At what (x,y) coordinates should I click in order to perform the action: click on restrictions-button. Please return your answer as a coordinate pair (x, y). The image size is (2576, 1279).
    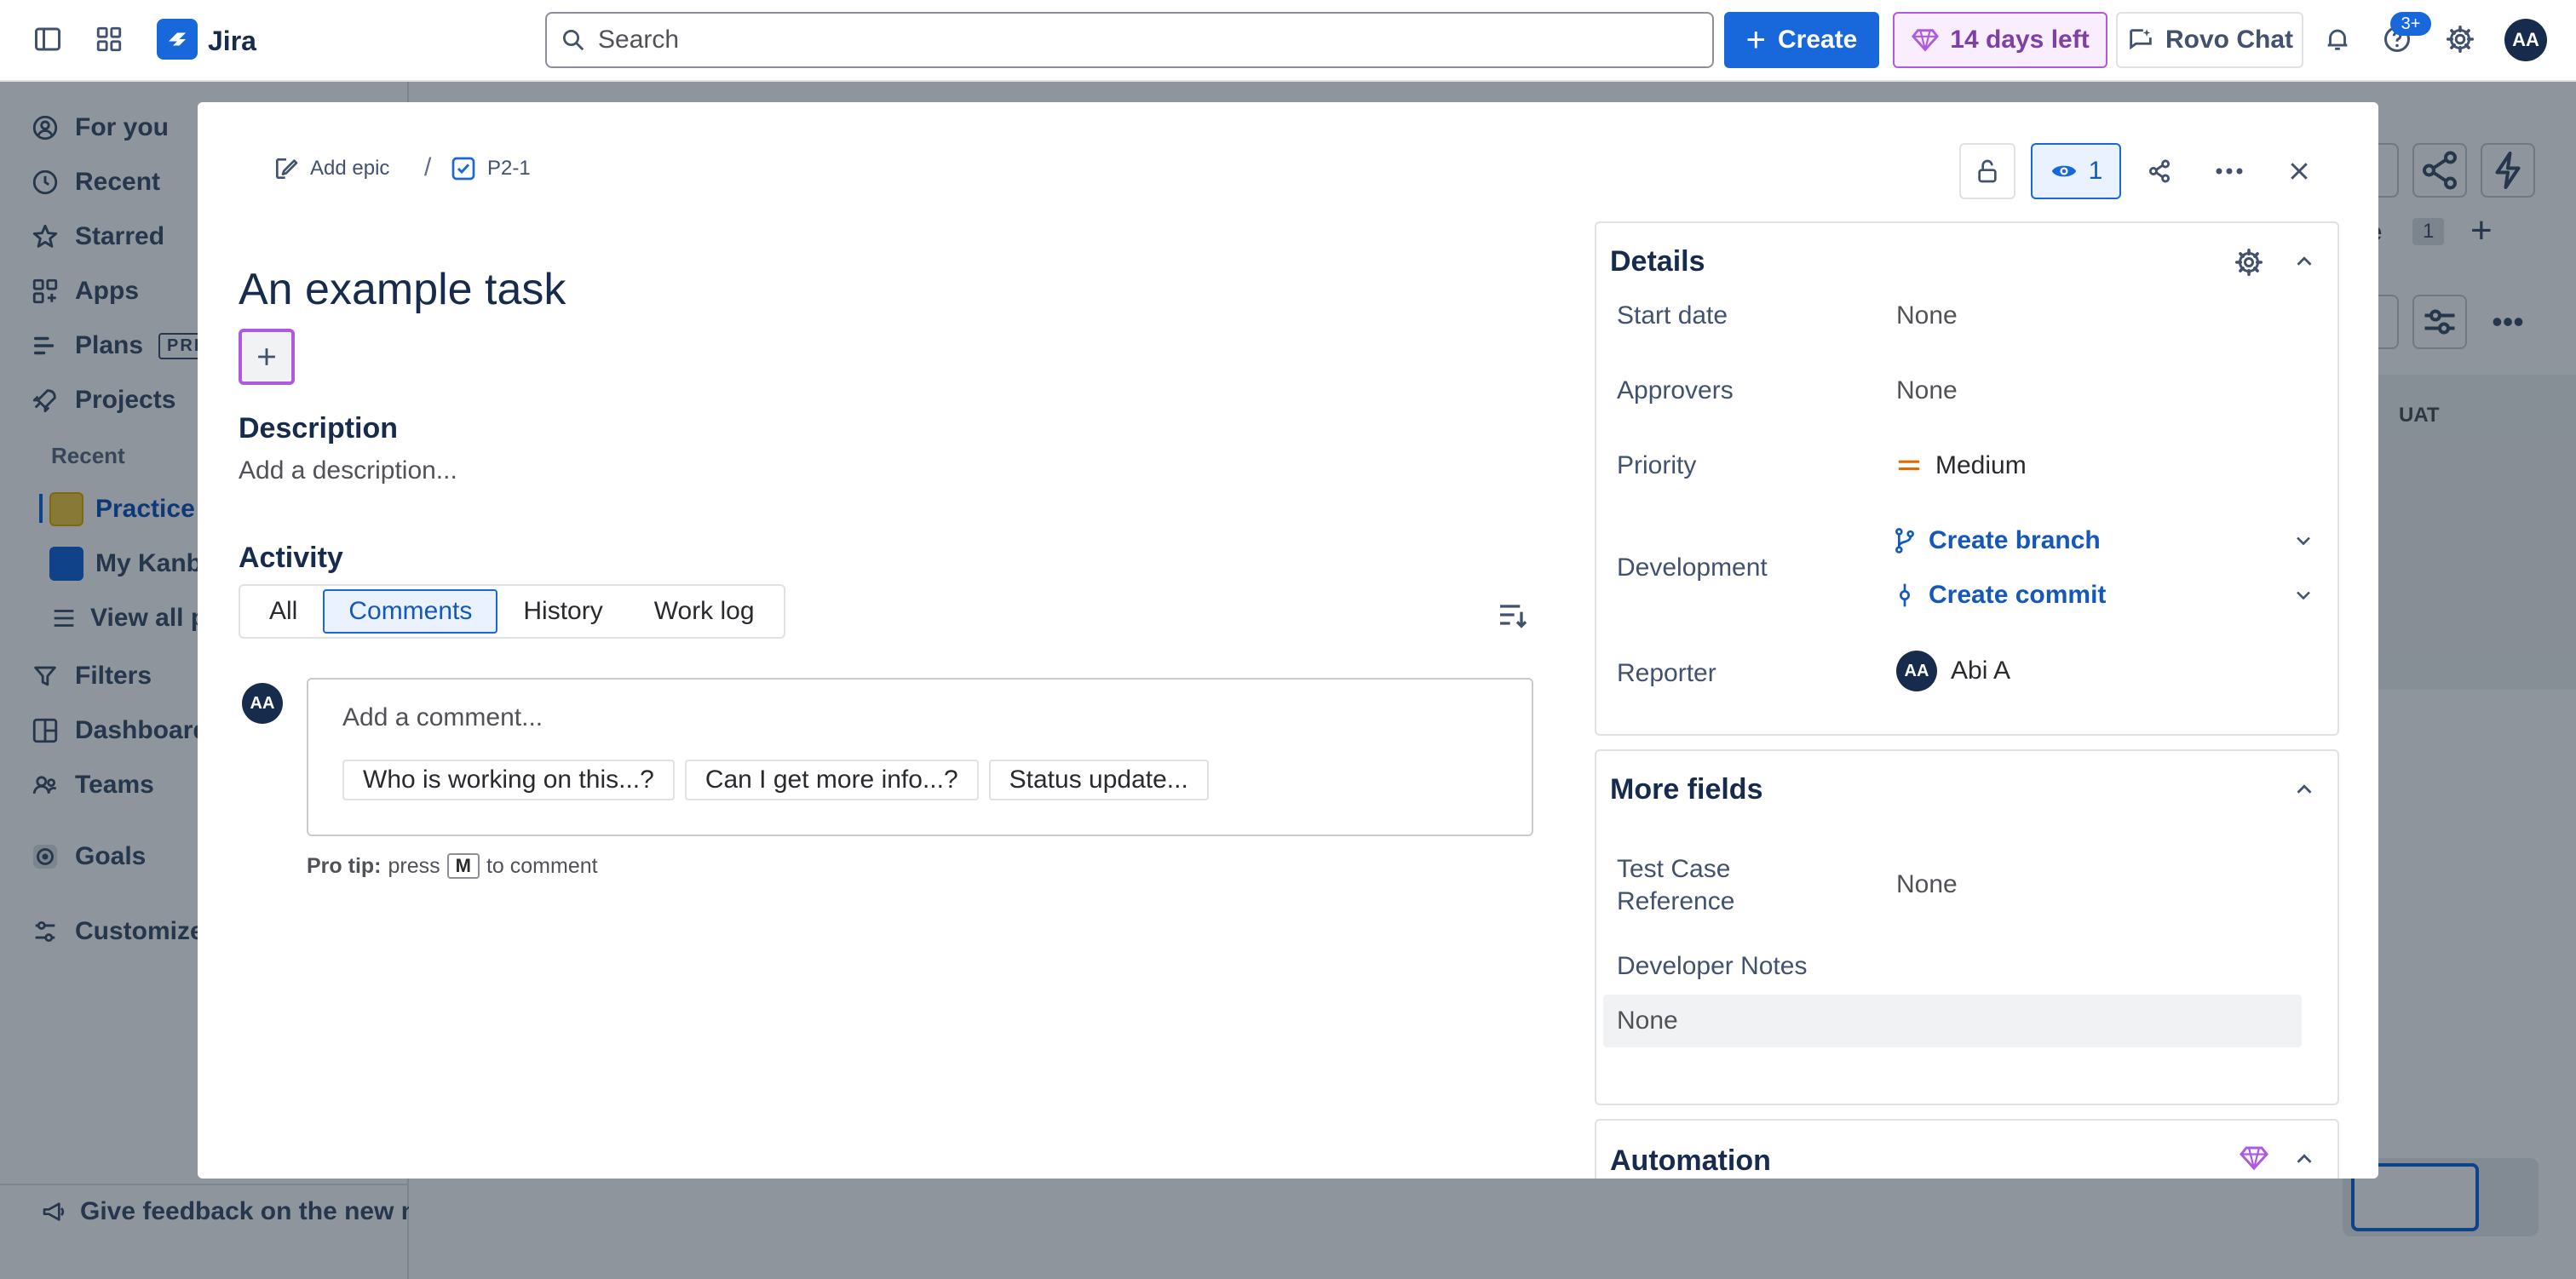
    Looking at the image, I should click on (1987, 171).